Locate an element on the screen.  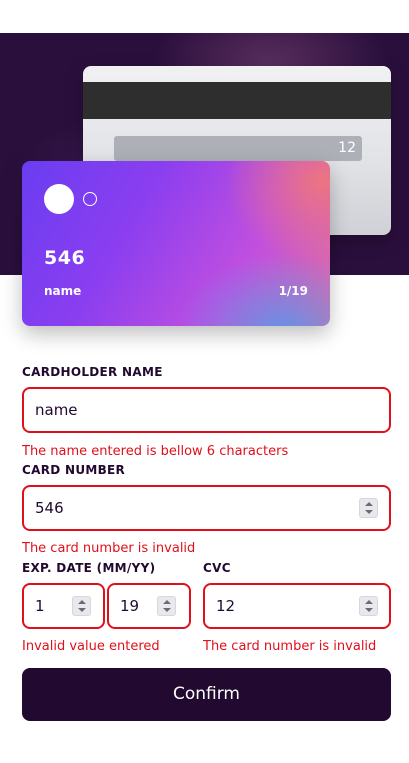
card-front-holder: name is located at coordinates (63, 291).